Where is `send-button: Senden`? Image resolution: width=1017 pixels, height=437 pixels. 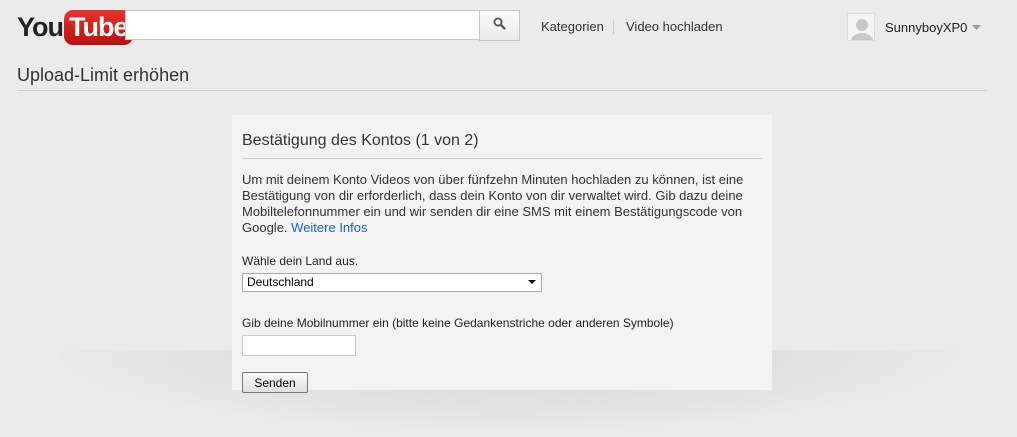
send-button: Senden is located at coordinates (275, 382).